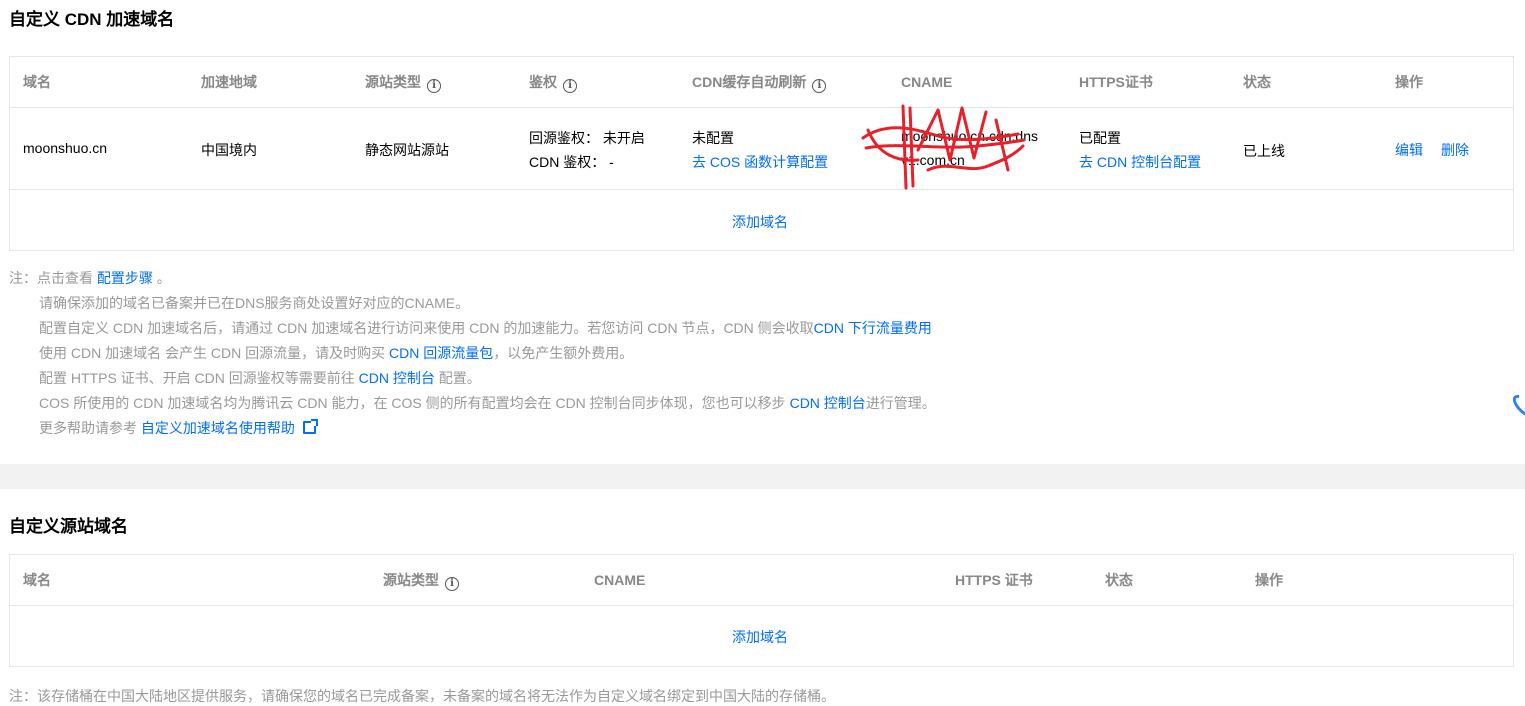  What do you see at coordinates (68, 526) in the screenshot?
I see `origin-section-title: 自定义源站域名` at bounding box center [68, 526].